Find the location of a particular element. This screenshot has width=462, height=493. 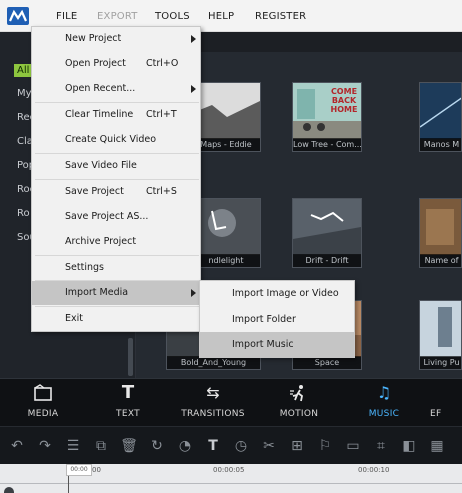

category-my: My is located at coordinates (24, 93).